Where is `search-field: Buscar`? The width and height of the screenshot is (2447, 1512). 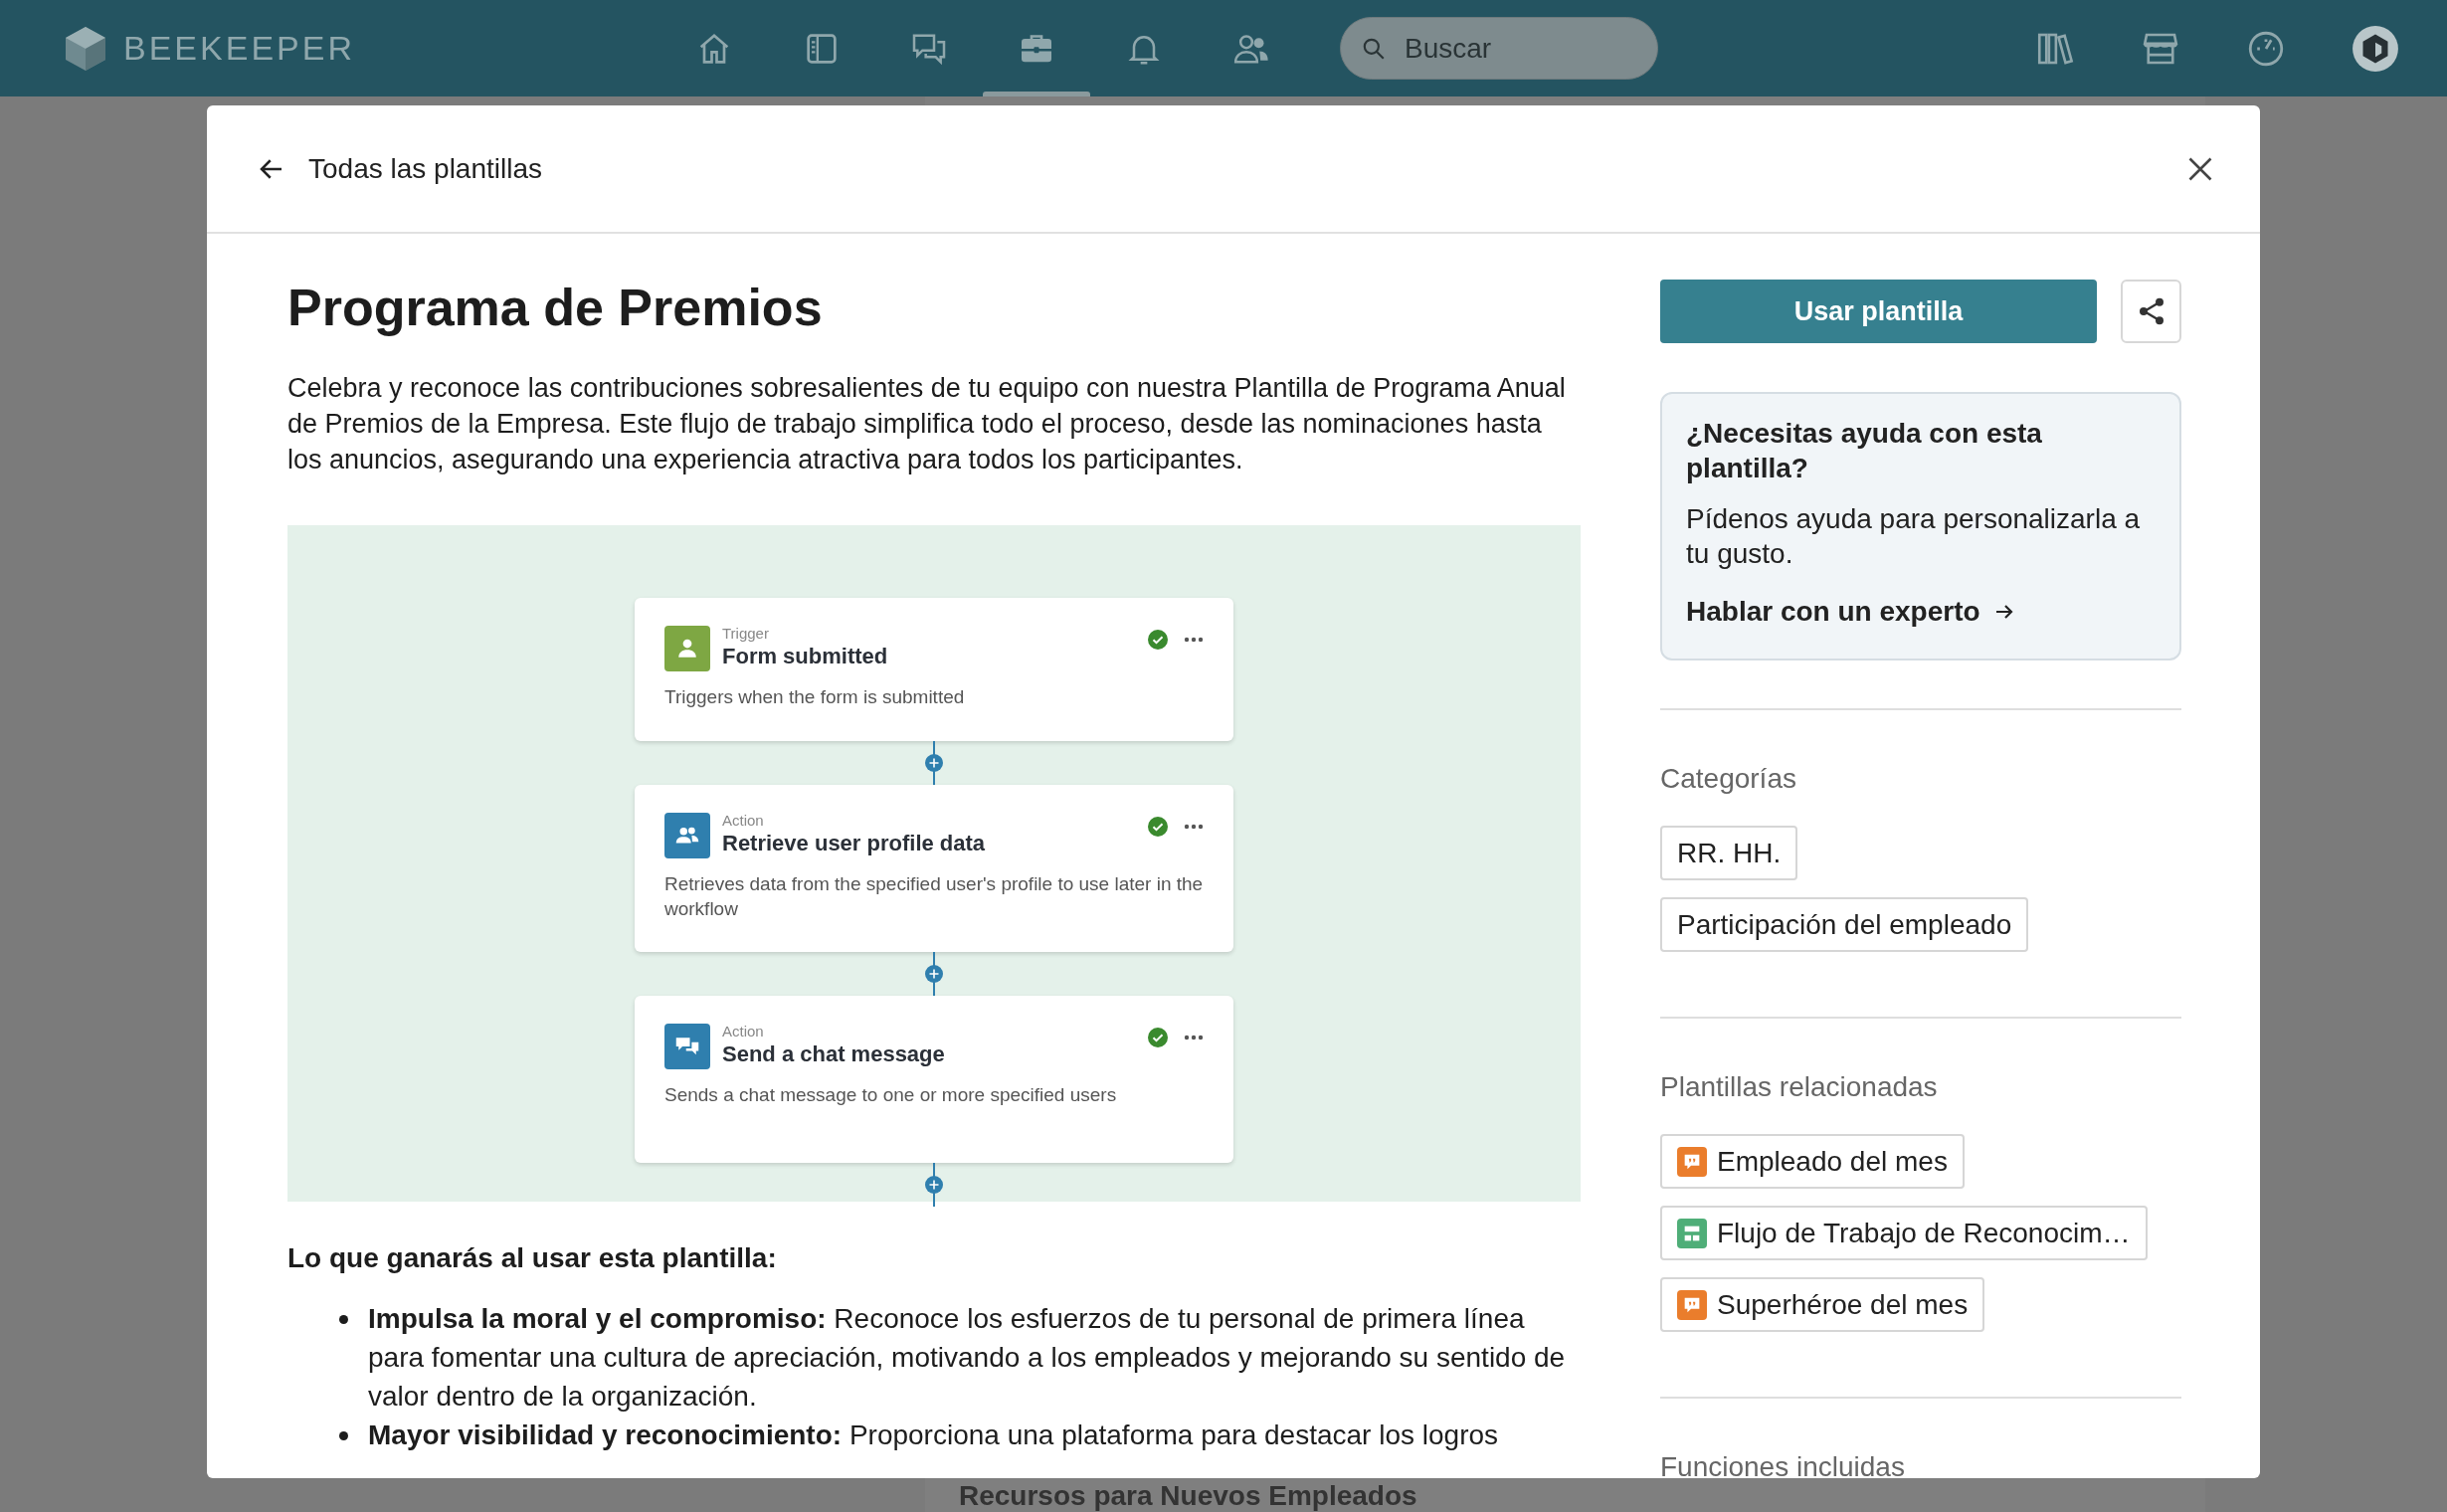
search-field: Buscar is located at coordinates (1499, 48).